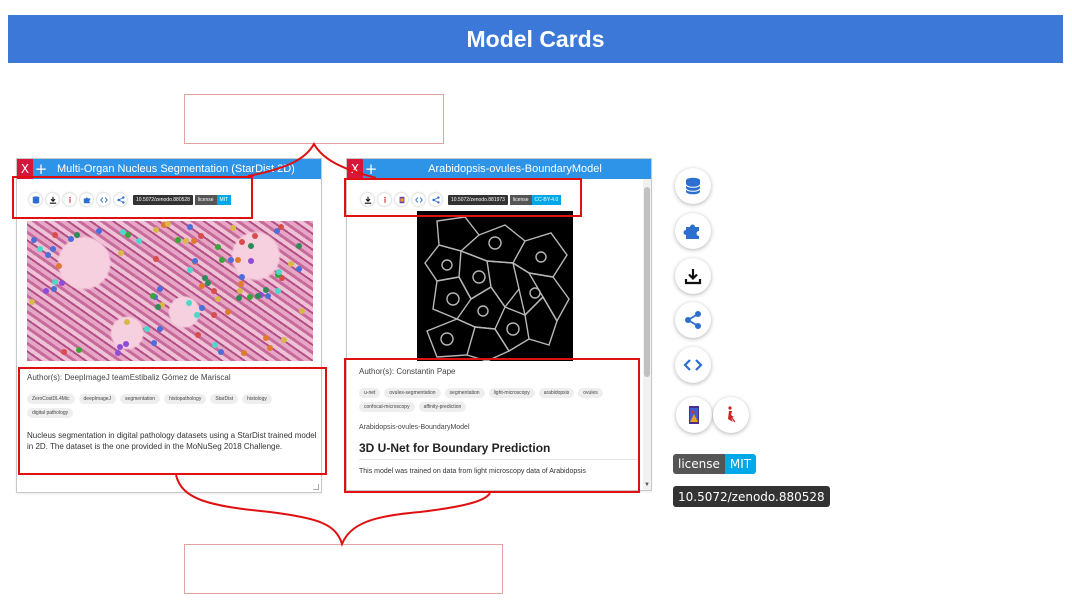  What do you see at coordinates (515, 169) in the screenshot?
I see `card-title: Arabidopsis-ovules-BoundaryModel` at bounding box center [515, 169].